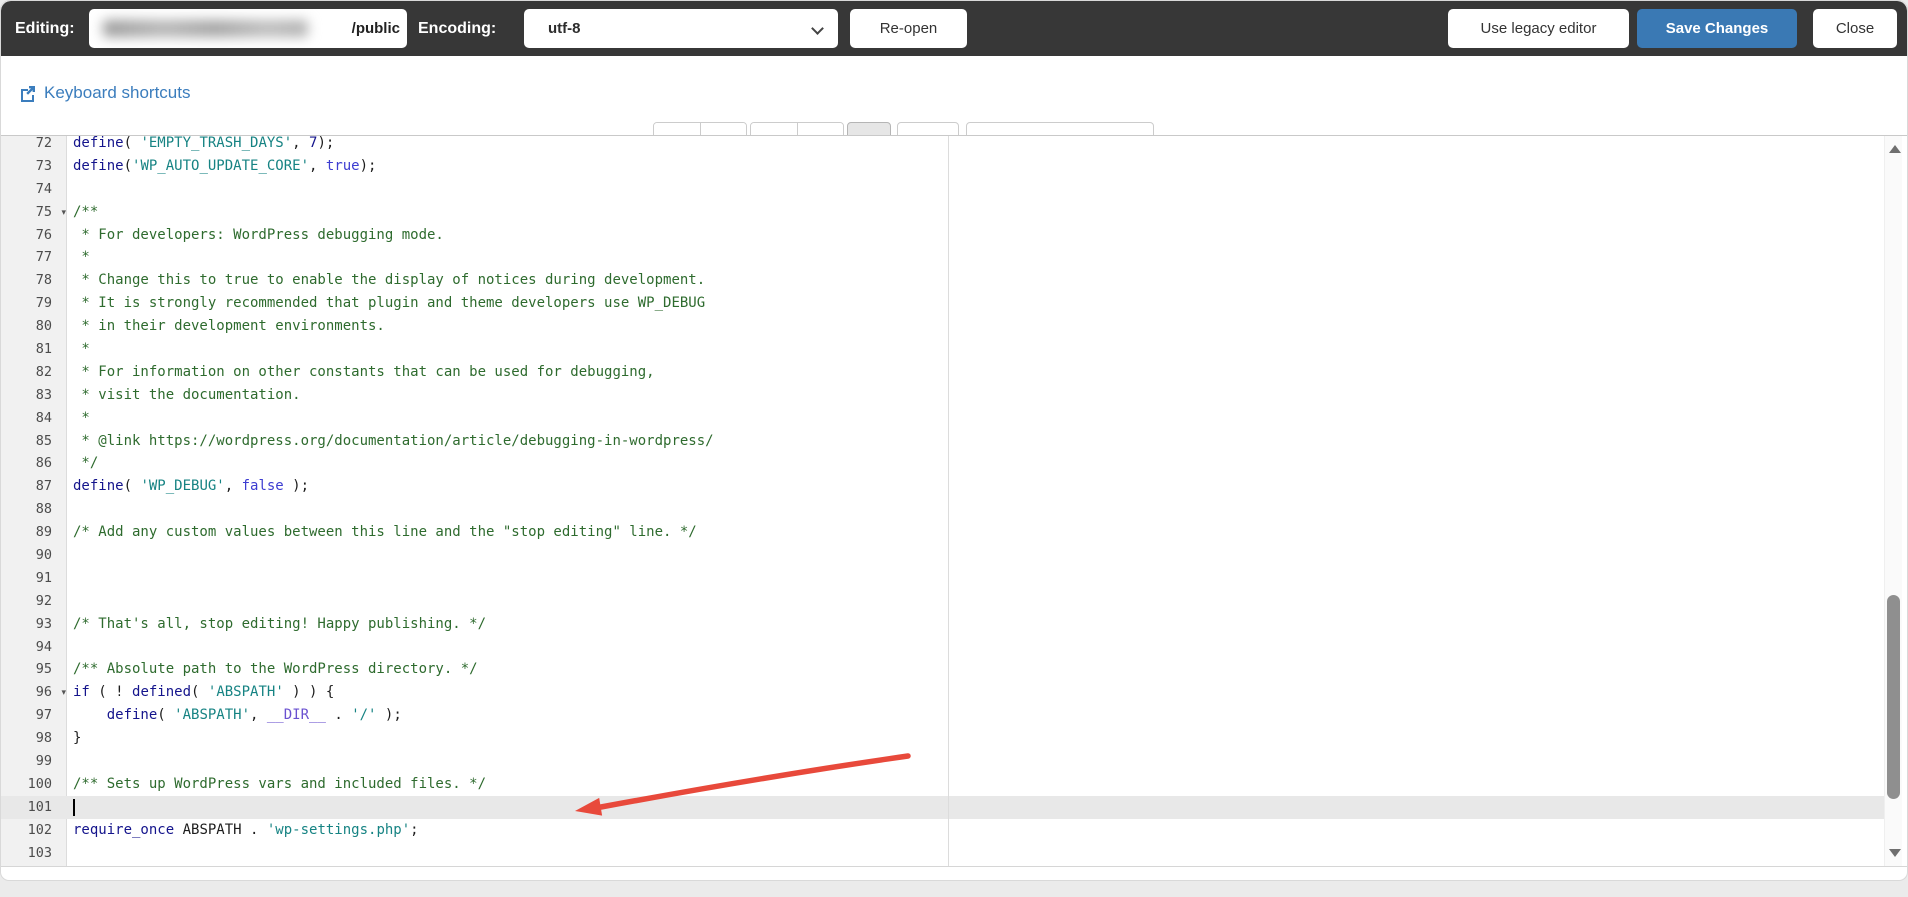 The width and height of the screenshot is (1908, 897). What do you see at coordinates (43, 188) in the screenshot?
I see `line-number: 74` at bounding box center [43, 188].